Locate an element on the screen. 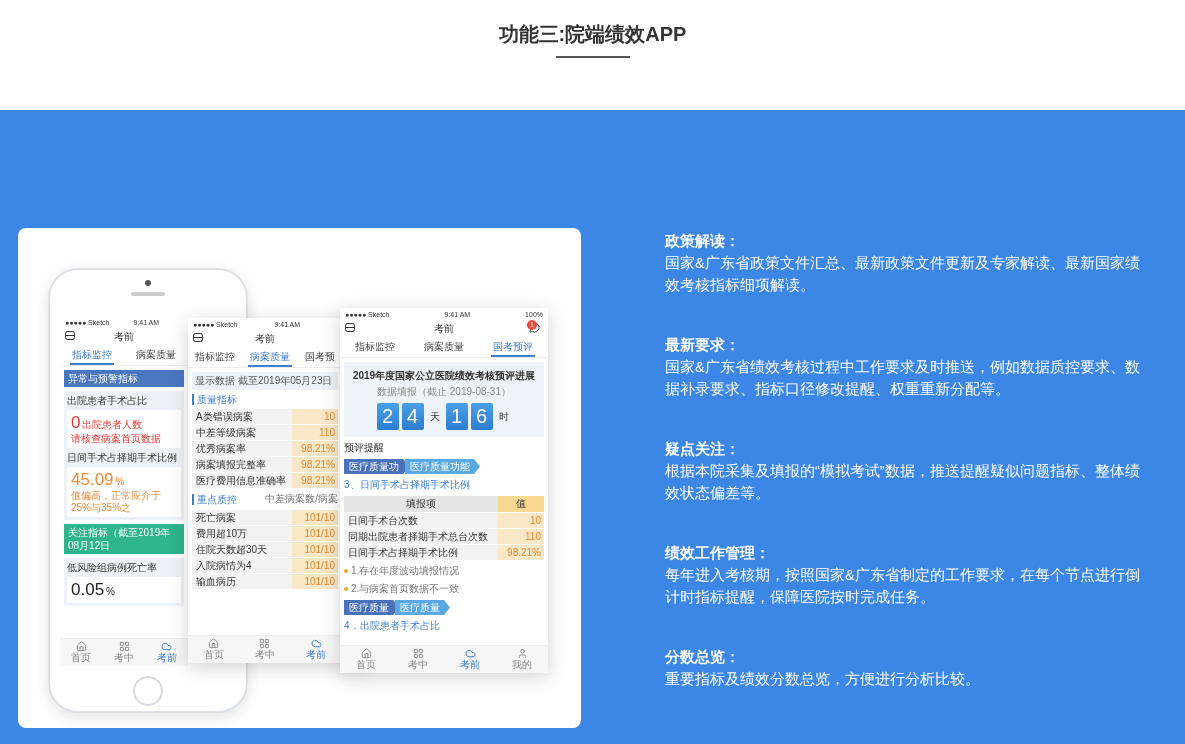 The width and height of the screenshot is (1185, 744). metric-unit: 出院患者人数 is located at coordinates (112, 425).